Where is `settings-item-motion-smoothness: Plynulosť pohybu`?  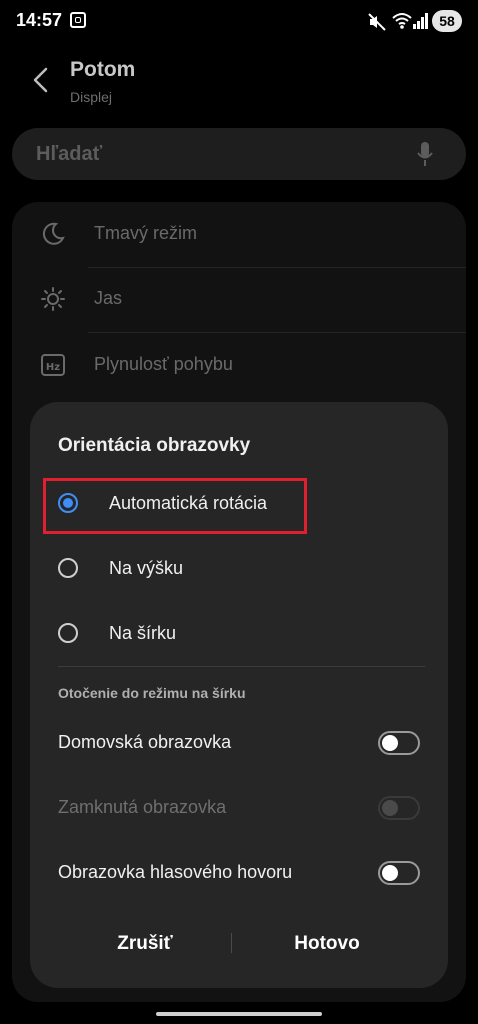 settings-item-motion-smoothness: Plynulosť pohybu is located at coordinates (163, 364).